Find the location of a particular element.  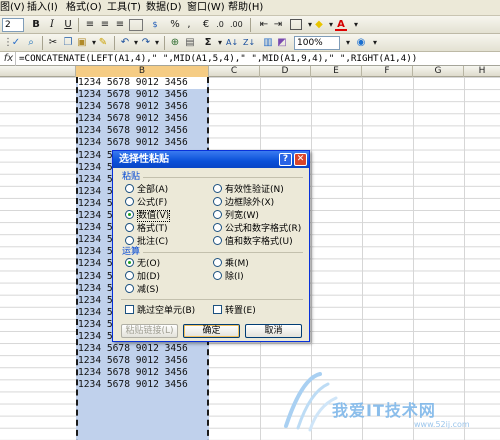

help-button: ? is located at coordinates (285, 159).